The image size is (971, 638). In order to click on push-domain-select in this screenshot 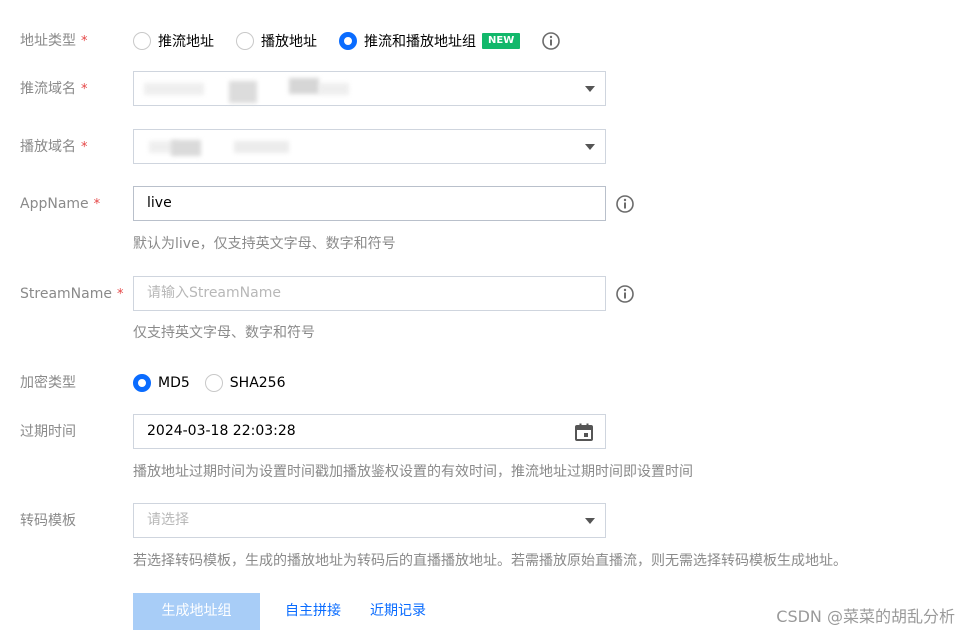, I will do `click(369, 88)`.